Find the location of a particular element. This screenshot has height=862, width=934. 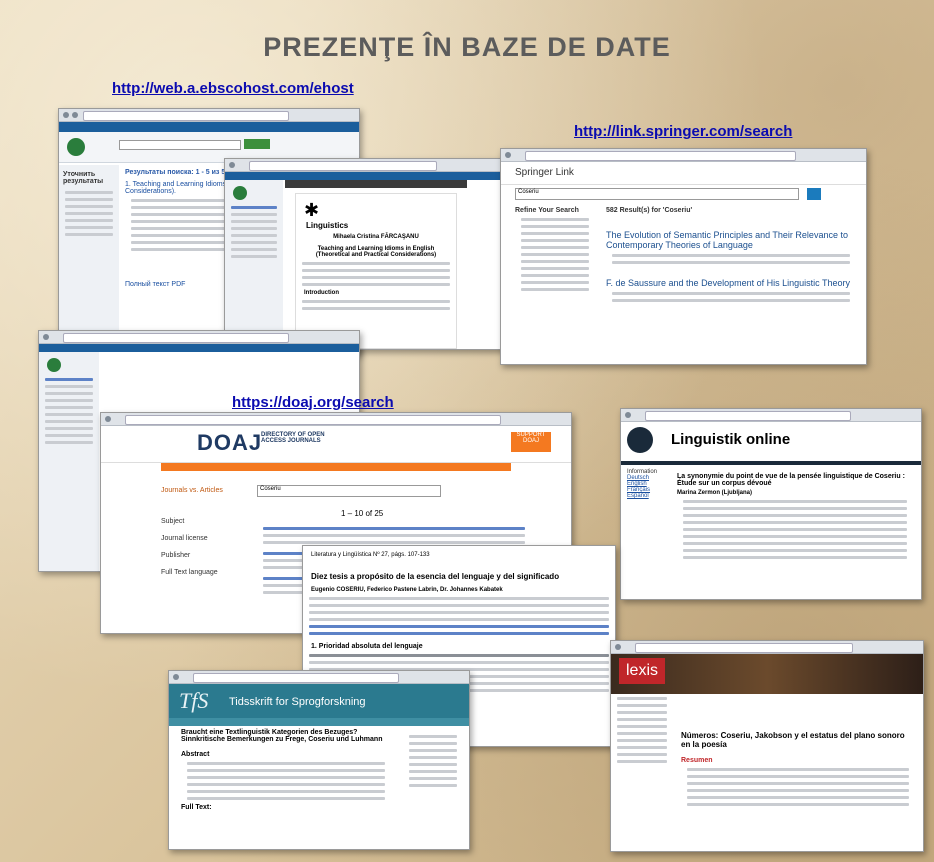

facet-language: Full Text language is located at coordinates (201, 572).